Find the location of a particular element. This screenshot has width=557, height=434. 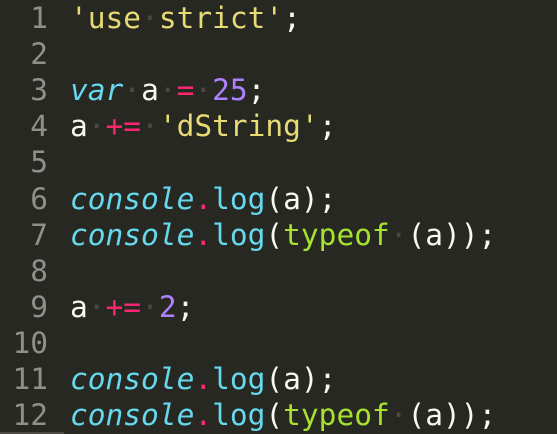

line-number: 6 is located at coordinates (39, 198).